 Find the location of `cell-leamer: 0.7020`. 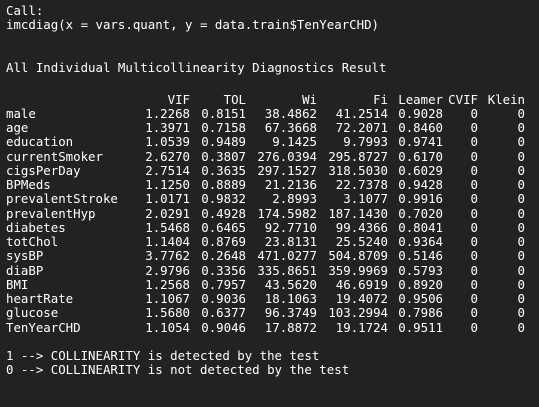

cell-leamer: 0.7020 is located at coordinates (420, 213).